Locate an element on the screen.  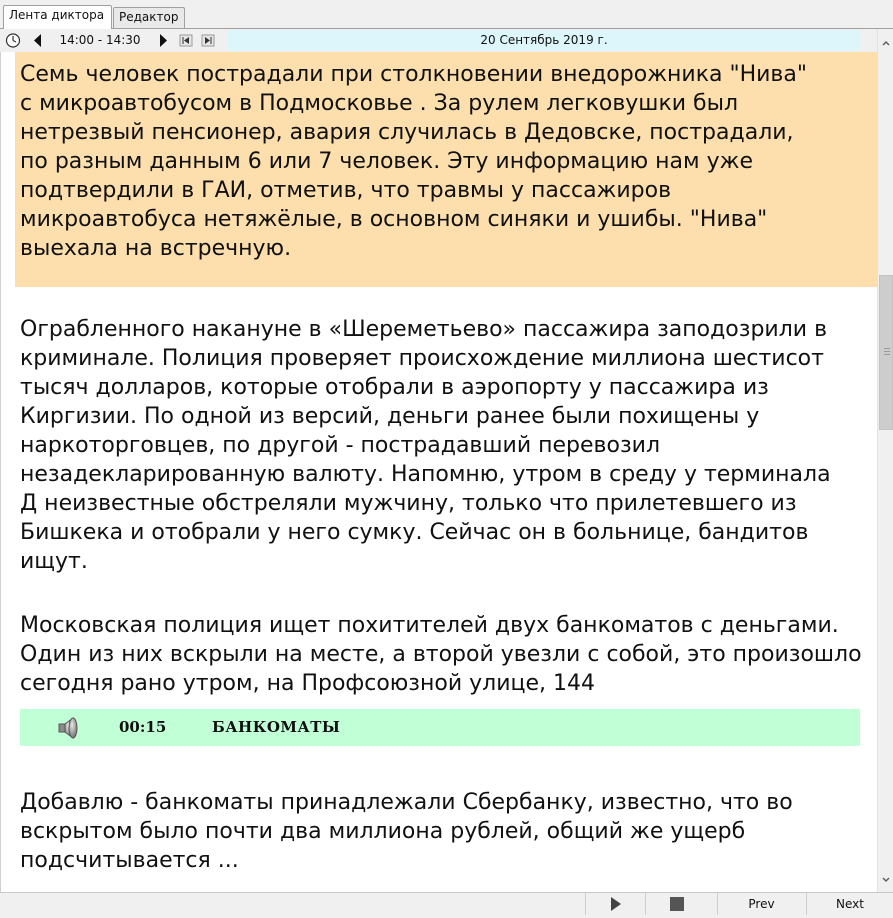
scroll-up-icon is located at coordinates (886, 43).